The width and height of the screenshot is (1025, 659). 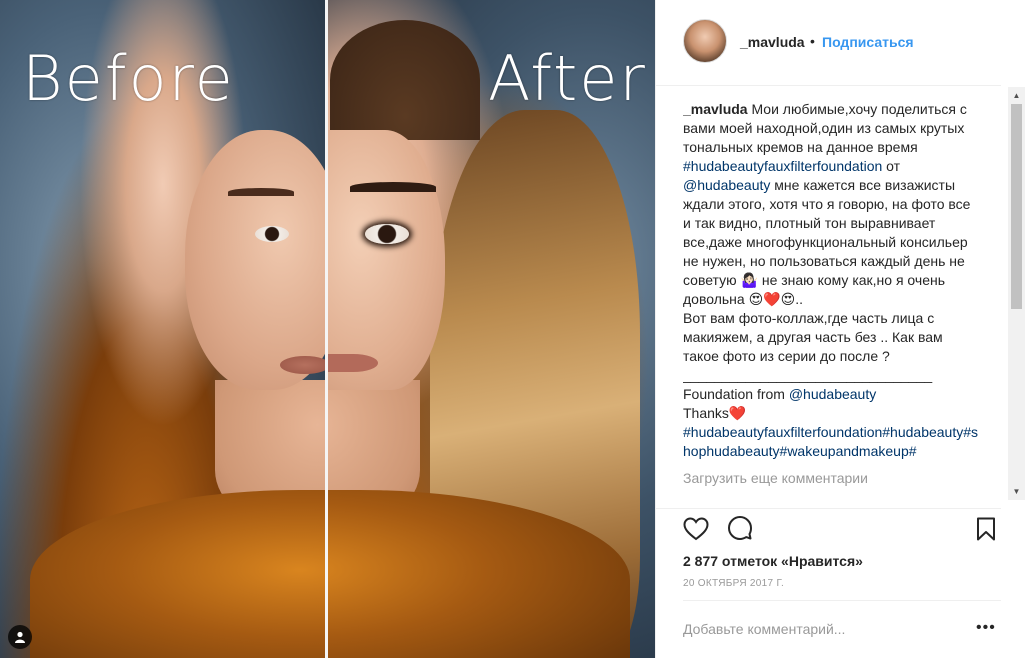 I want to click on post-header: _mavluda • Подписаться, so click(x=828, y=43).